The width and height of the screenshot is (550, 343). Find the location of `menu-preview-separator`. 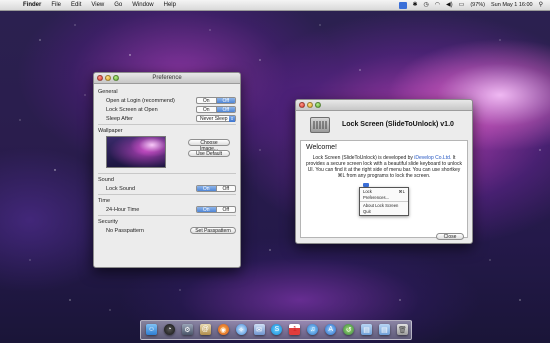

menu-preview-separator is located at coordinates (384, 201).